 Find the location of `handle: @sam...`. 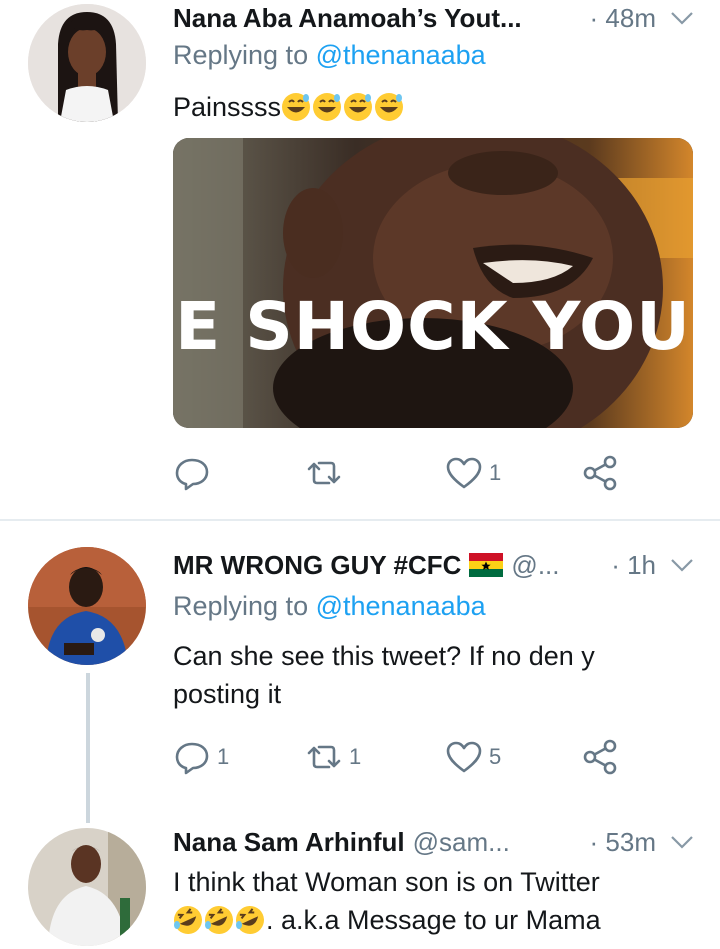

handle: @sam... is located at coordinates (461, 842).